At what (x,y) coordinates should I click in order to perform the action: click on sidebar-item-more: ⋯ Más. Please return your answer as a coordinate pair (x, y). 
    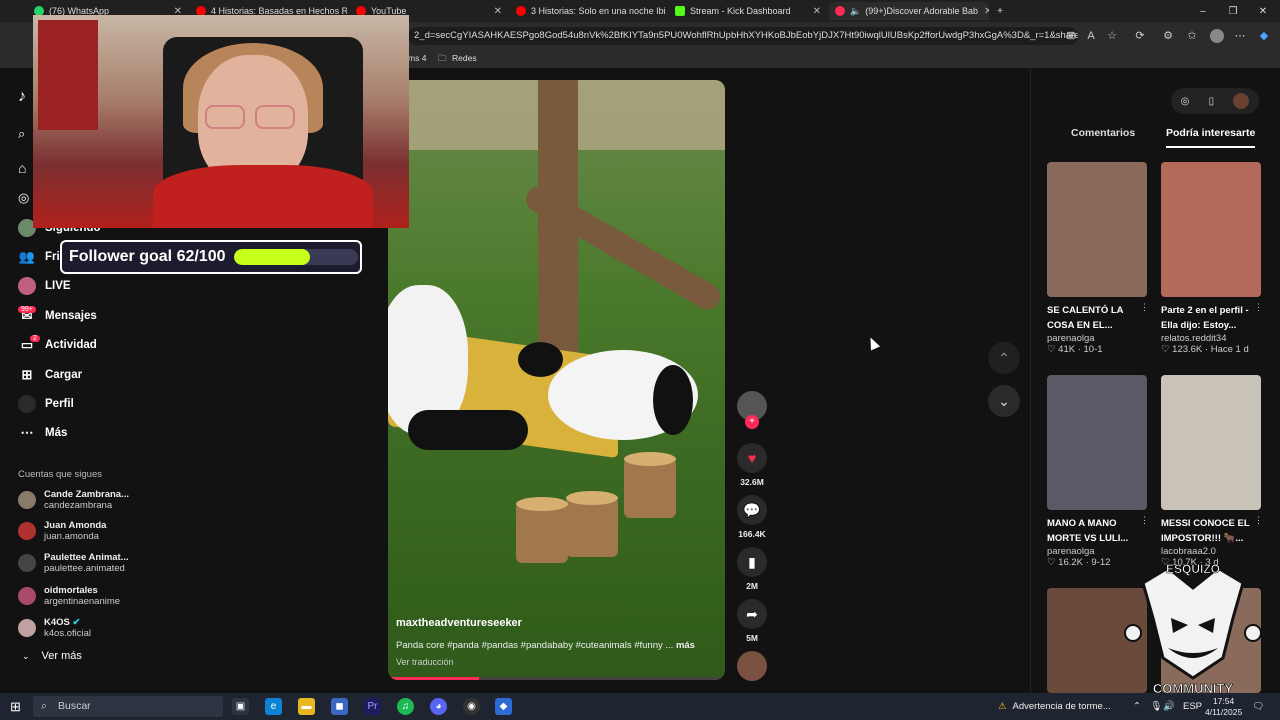
    Looking at the image, I should click on (43, 433).